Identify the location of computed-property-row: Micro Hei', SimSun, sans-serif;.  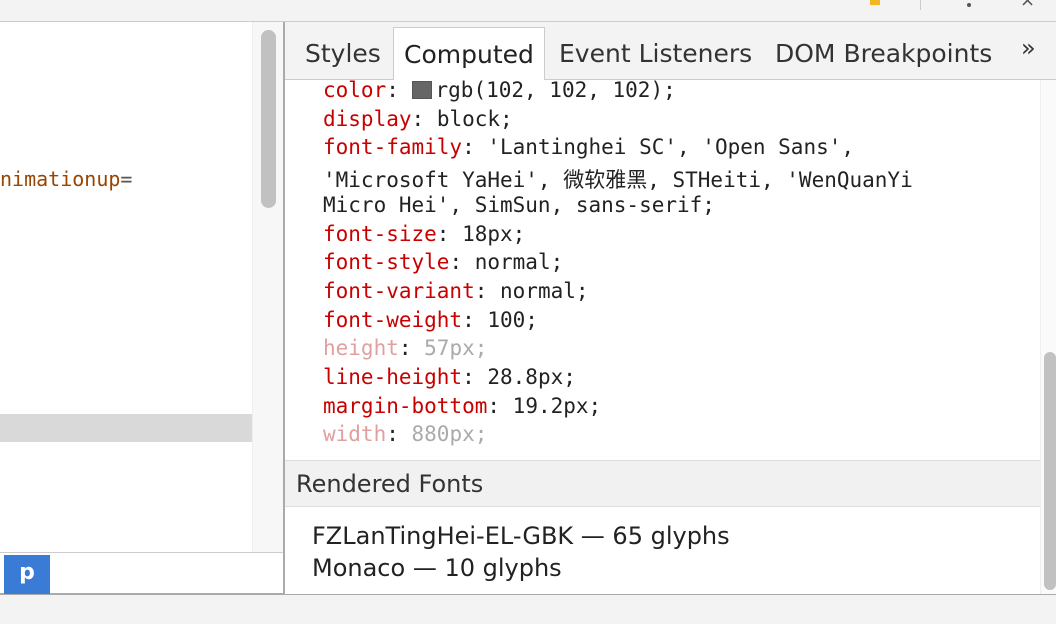
(519, 205).